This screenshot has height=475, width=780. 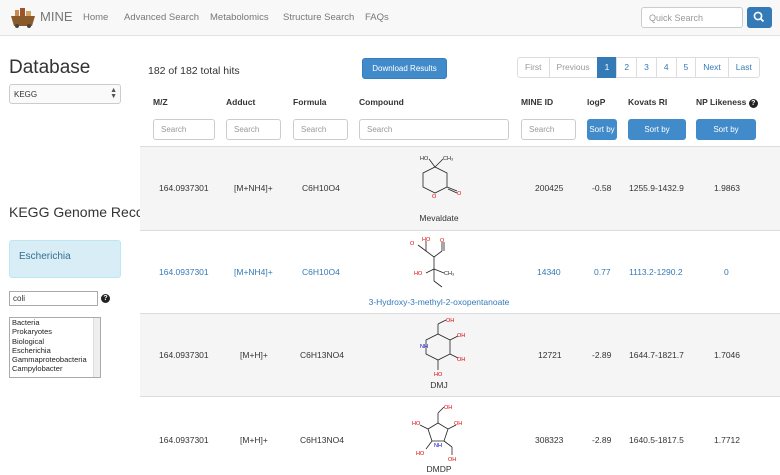 What do you see at coordinates (439, 302) in the screenshot?
I see `compound-name: 3-Hydroxy-3-methyl-2-oxopentanoate` at bounding box center [439, 302].